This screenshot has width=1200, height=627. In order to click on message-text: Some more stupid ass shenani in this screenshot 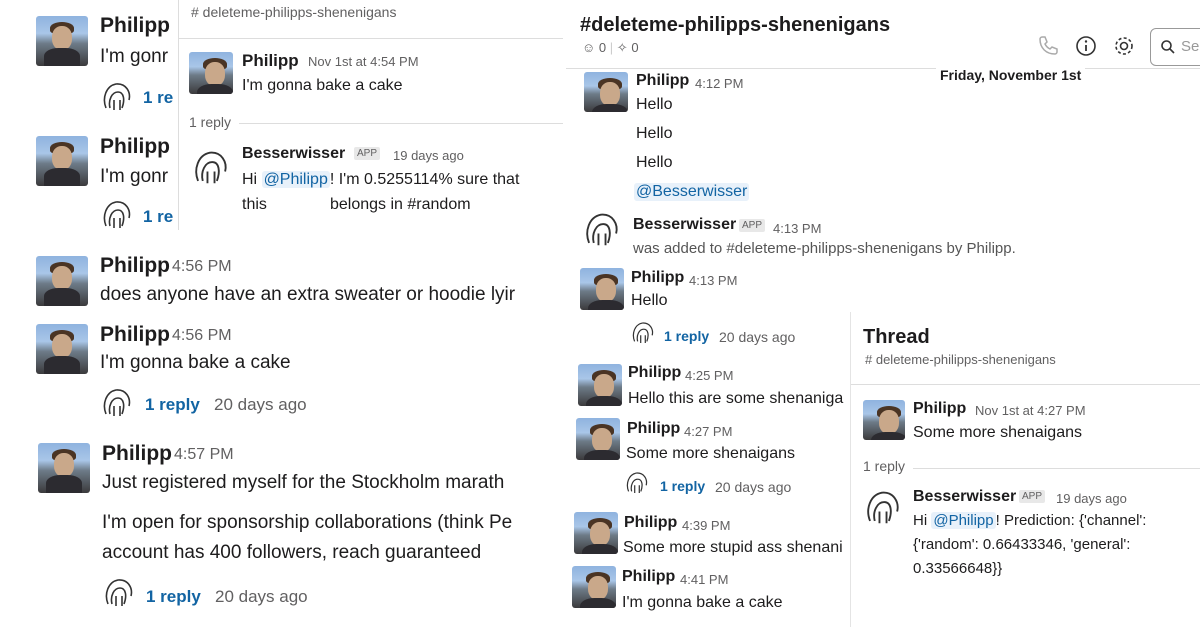, I will do `click(733, 547)`.